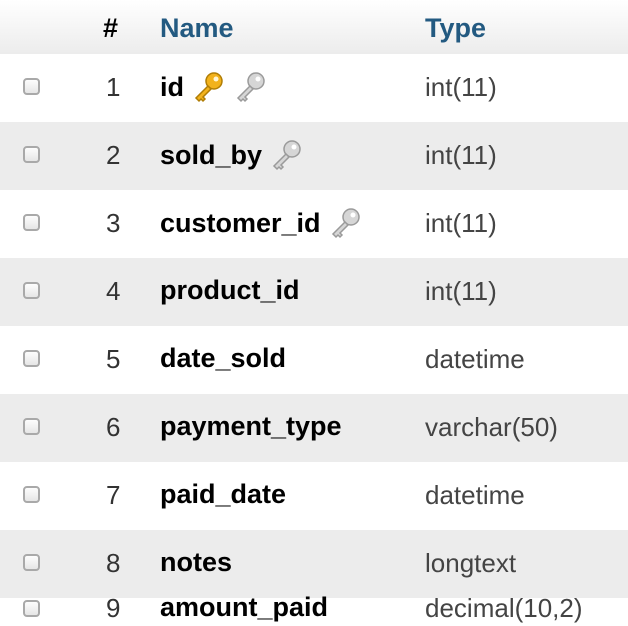 This screenshot has width=628, height=626. Describe the element at coordinates (113, 563) in the screenshot. I see `row-number: 8` at that location.